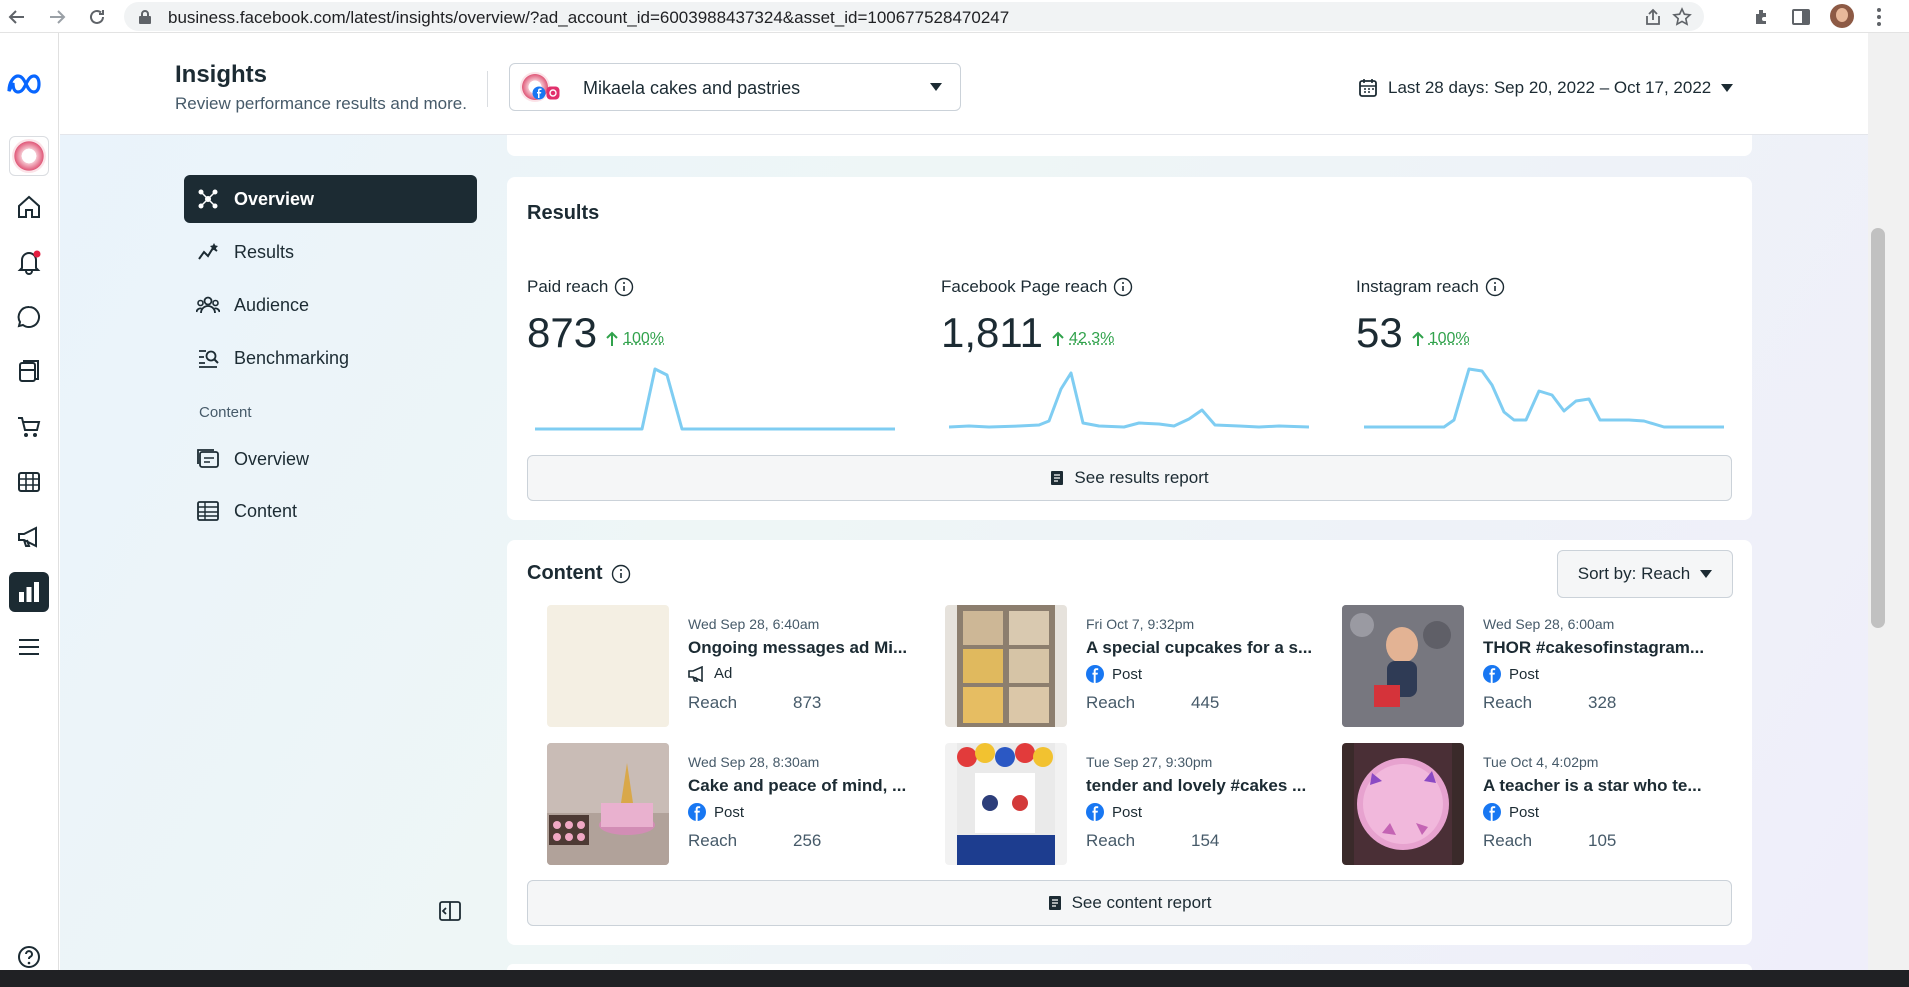  Describe the element at coordinates (1541, 762) in the screenshot. I see `post-date: Tue Oct 4, 4:02pm` at that location.